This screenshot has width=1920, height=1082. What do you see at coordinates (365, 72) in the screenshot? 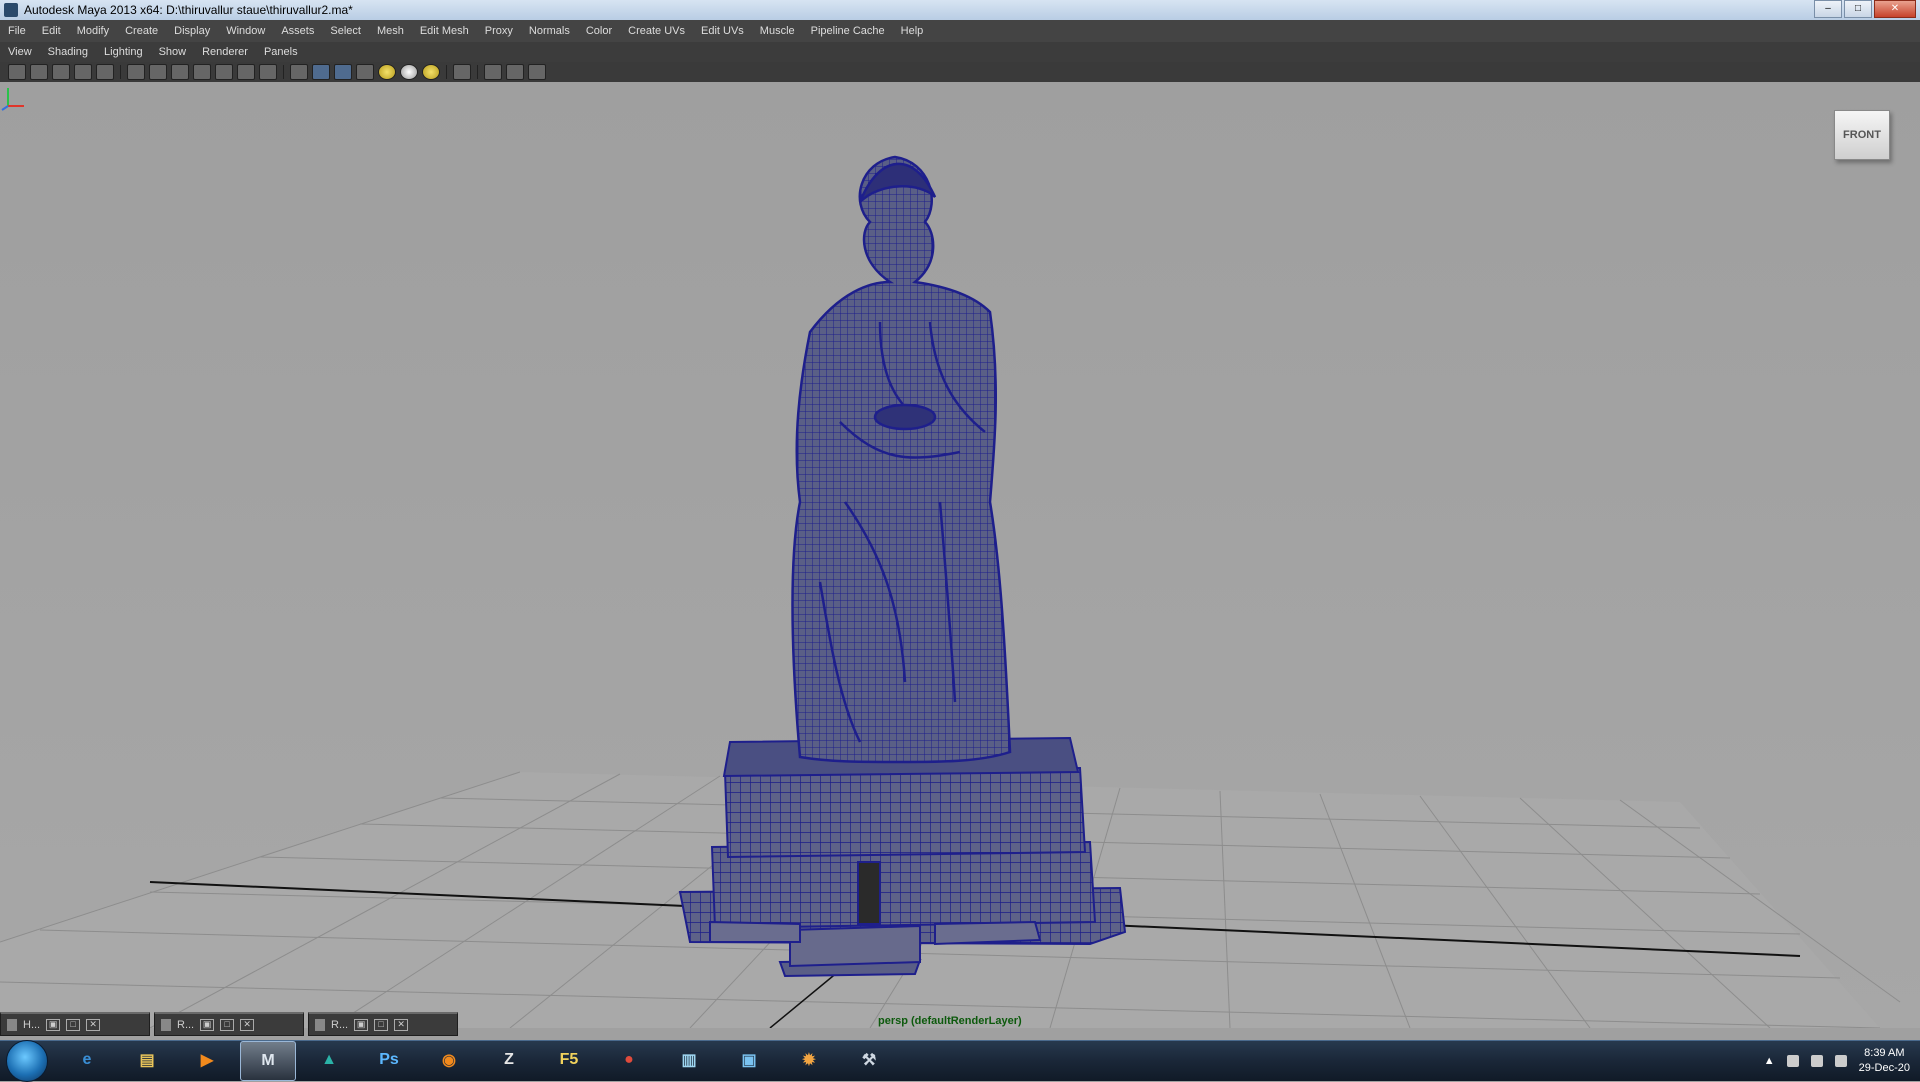
I see `textured-icon` at bounding box center [365, 72].